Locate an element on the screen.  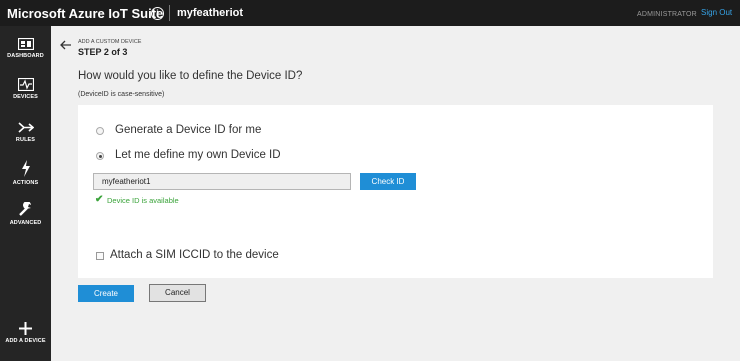
sidebar-item-label: ACTIONS is located at coordinates (25, 183).